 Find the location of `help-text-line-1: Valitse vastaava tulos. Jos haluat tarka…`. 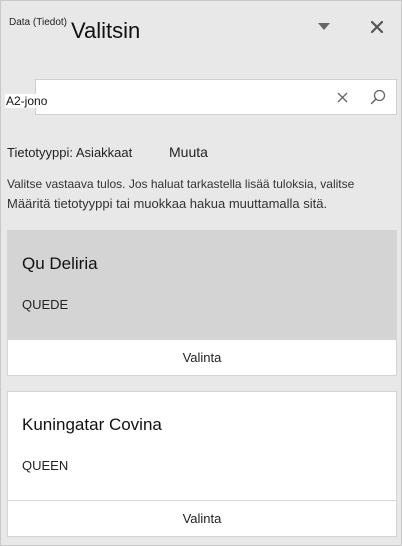

help-text-line-1: Valitse vastaava tulos. Jos haluat tarka… is located at coordinates (181, 184).